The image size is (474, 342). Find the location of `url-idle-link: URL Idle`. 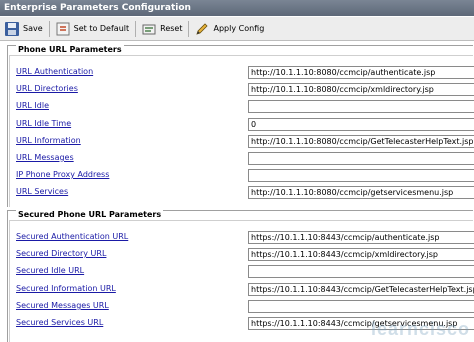

url-idle-link: URL Idle is located at coordinates (32, 105).